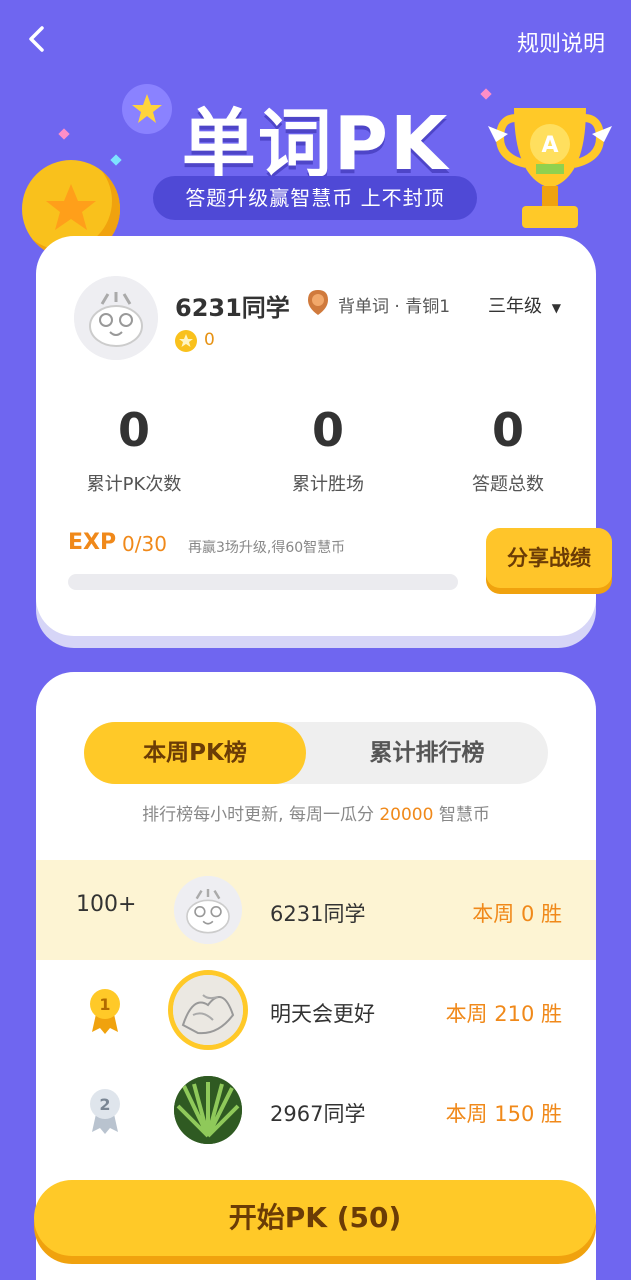  What do you see at coordinates (315, 198) in the screenshot?
I see `page-subtitle: 答题升级赢智慧币 上不封顶` at bounding box center [315, 198].